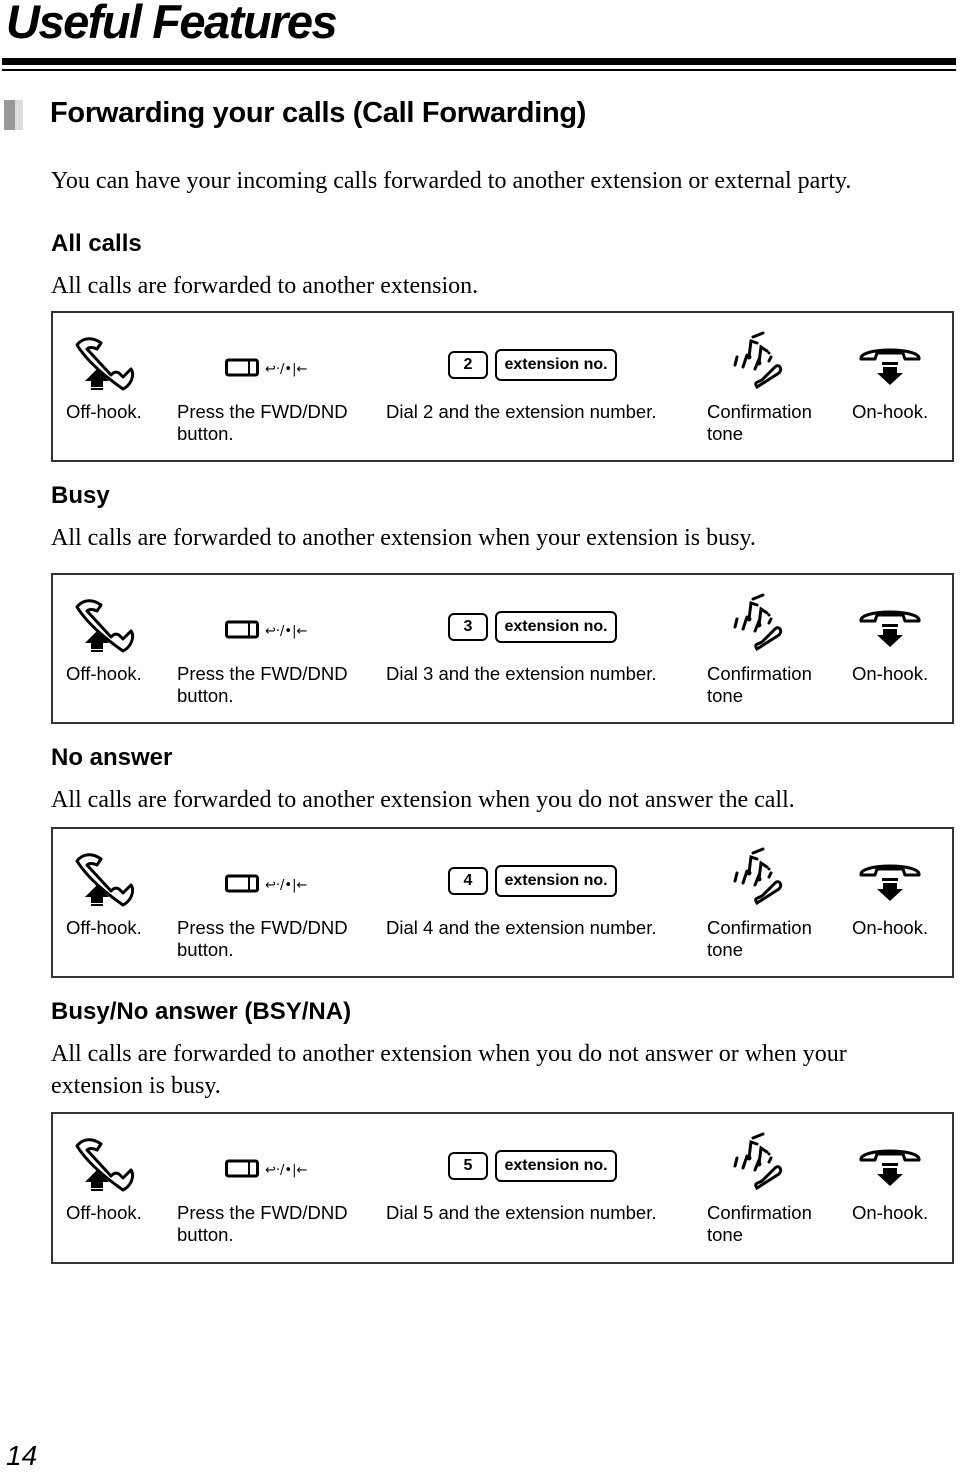 The width and height of the screenshot is (960, 1473). Describe the element at coordinates (96, 243) in the screenshot. I see `procedure-heading: All calls` at that location.